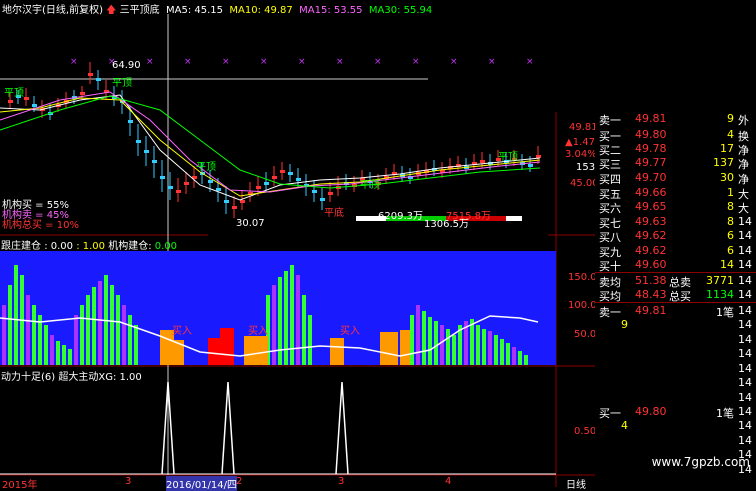 Image resolution: width=756 pixels, height=491 pixels. What do you see at coordinates (675, 426) in the screenshot?
I see `buy1-sub-row: 4 14` at bounding box center [675, 426].